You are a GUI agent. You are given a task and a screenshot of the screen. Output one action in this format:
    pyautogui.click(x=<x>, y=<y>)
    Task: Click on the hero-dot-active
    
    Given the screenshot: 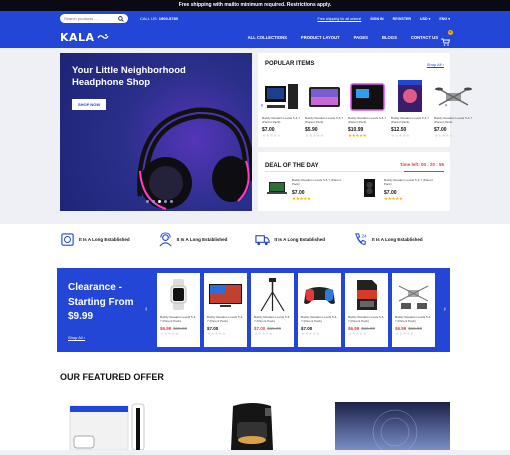 What is the action you would take?
    pyautogui.click(x=159, y=201)
    